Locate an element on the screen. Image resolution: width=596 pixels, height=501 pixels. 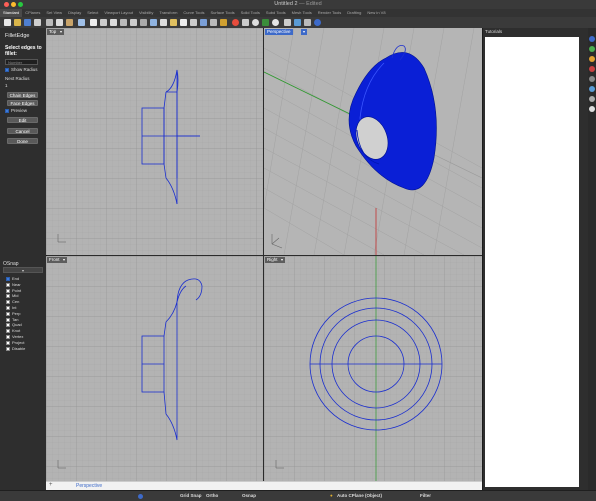
next-radius-value: 1 is located at coordinates (6, 85).